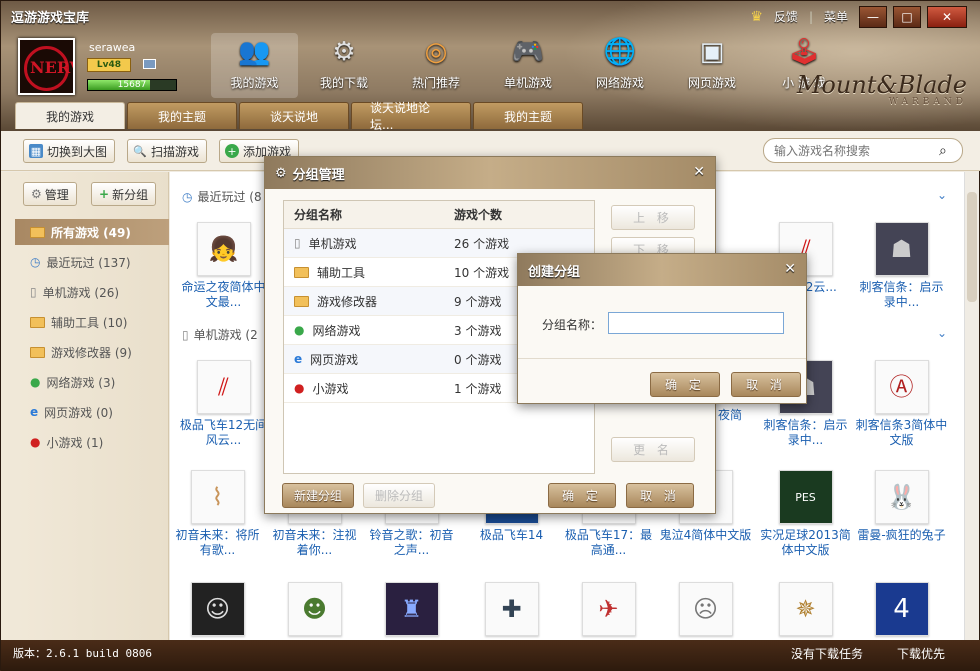 The width and height of the screenshot is (980, 671). Describe the element at coordinates (92, 382) in the screenshot. I see `sidebar-item-online: ● 网络游戏 (3)` at that location.